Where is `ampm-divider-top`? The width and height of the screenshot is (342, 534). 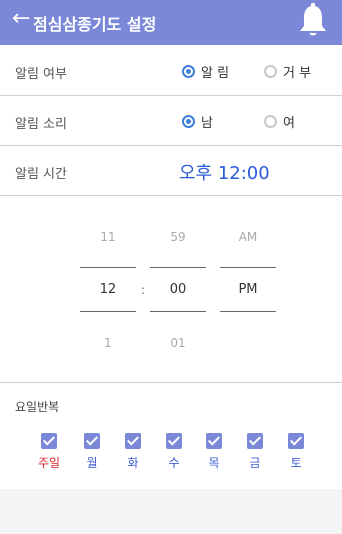 ampm-divider-top is located at coordinates (248, 267).